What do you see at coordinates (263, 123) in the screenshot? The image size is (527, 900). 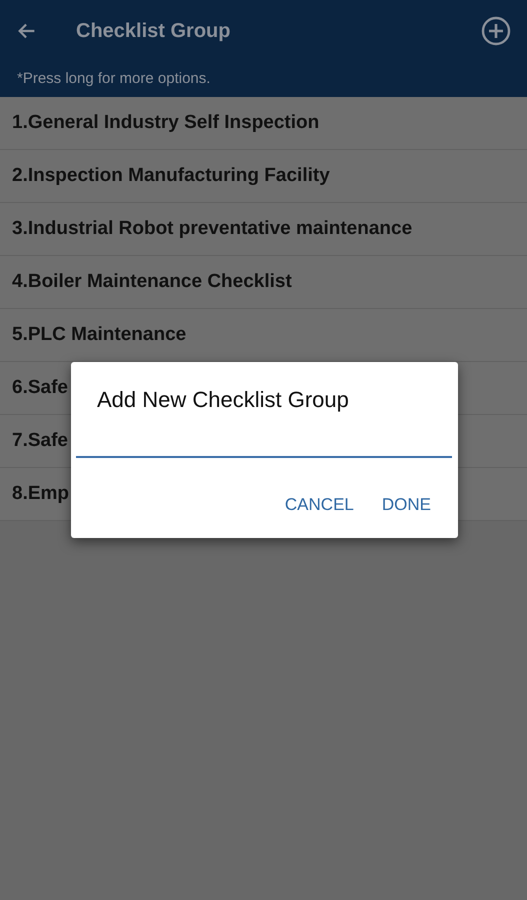 I see `list-item: 1.General Industry Self Inspection` at bounding box center [263, 123].